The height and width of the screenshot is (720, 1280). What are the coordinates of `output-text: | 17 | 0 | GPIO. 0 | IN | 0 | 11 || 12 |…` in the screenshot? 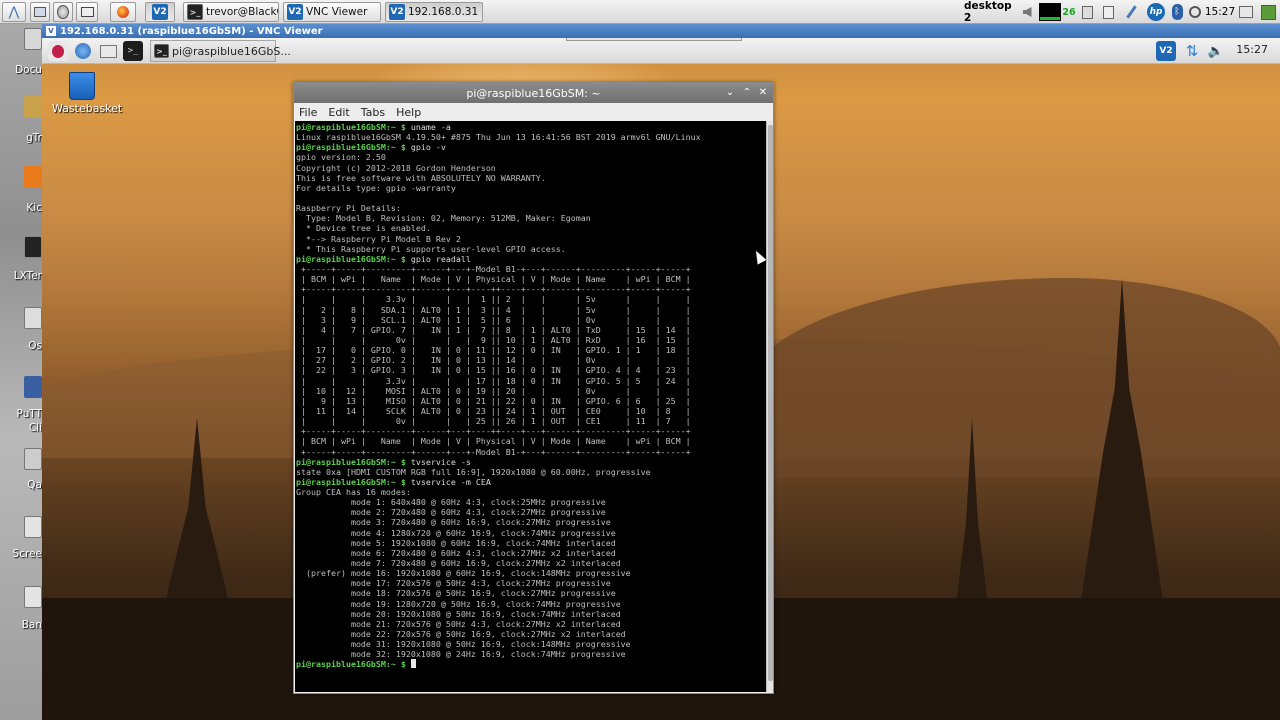 It's located at (493, 350).